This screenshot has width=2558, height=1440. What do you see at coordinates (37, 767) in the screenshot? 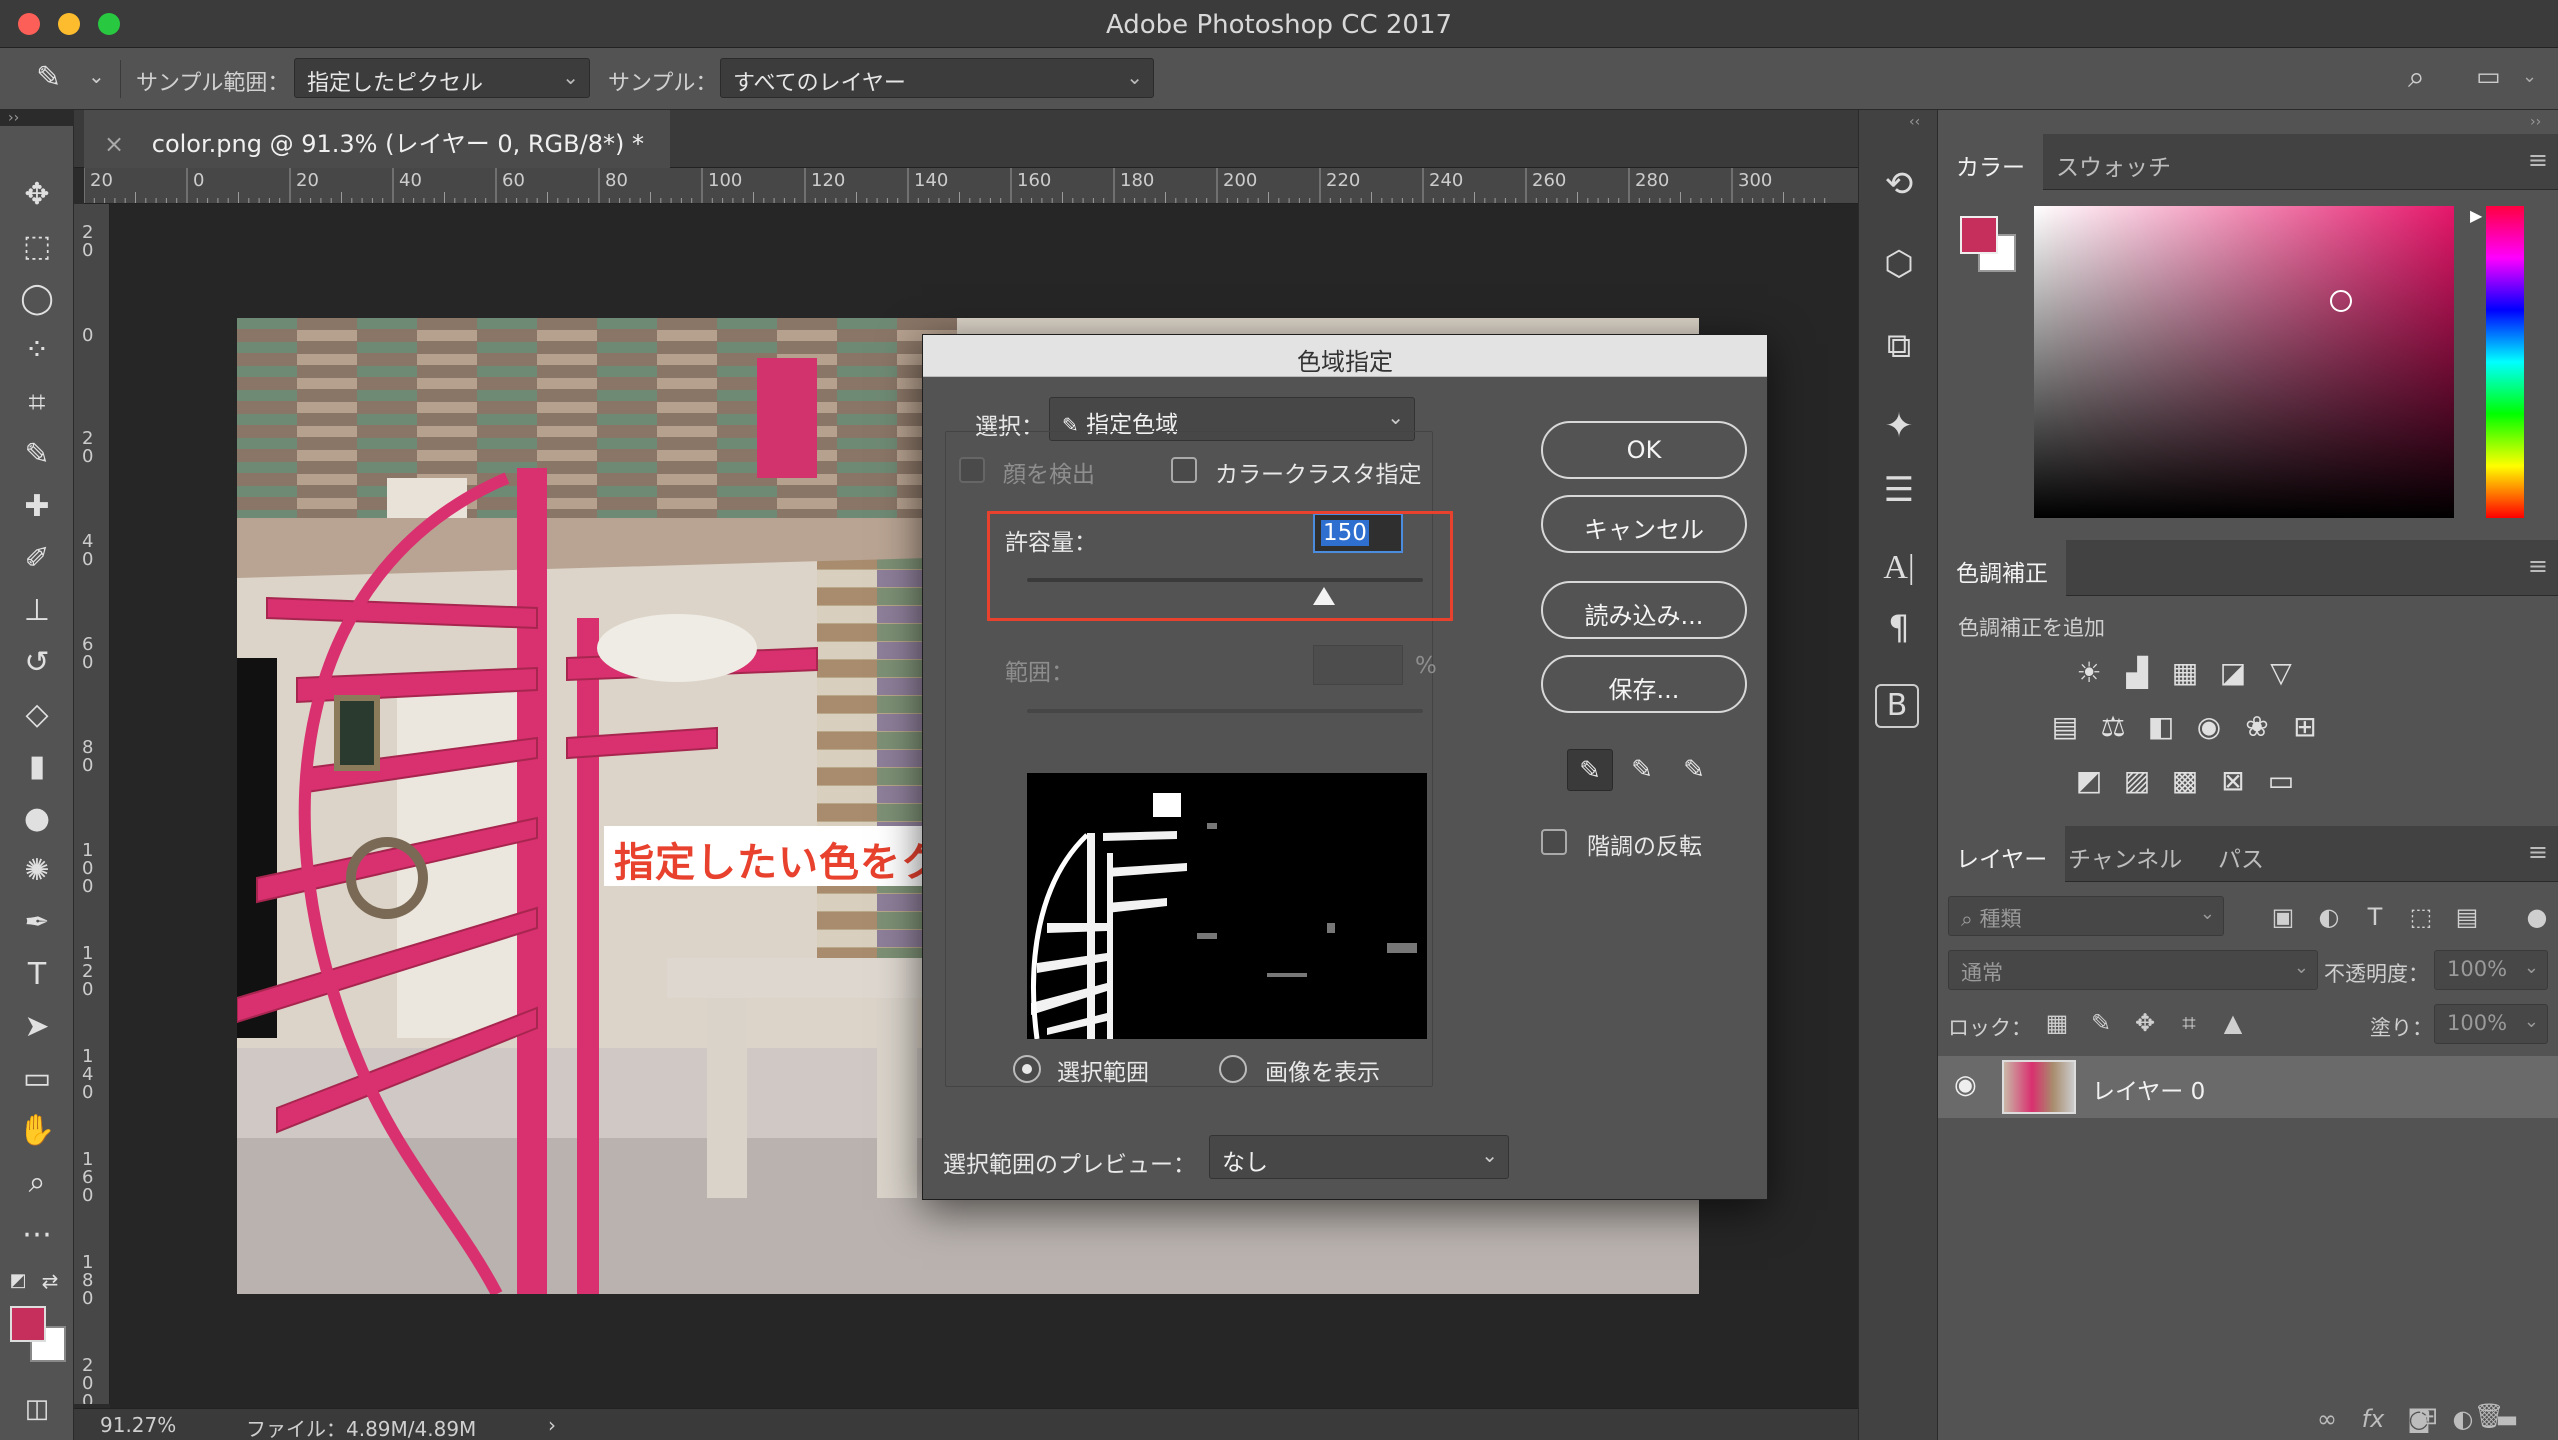
I see `gradient-icon: ▮` at bounding box center [37, 767].